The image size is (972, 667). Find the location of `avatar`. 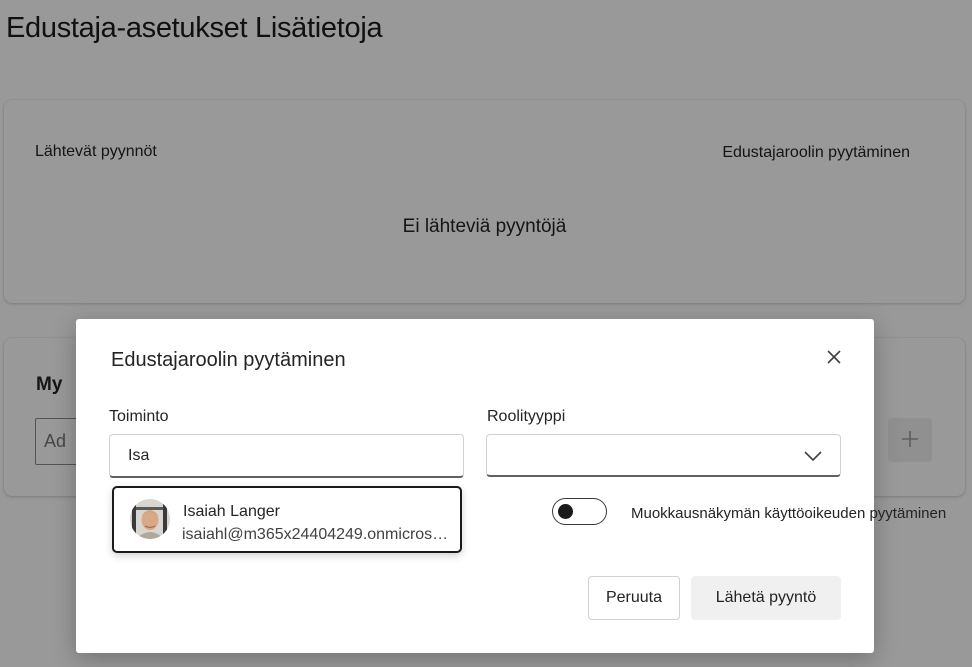

avatar is located at coordinates (150, 519).